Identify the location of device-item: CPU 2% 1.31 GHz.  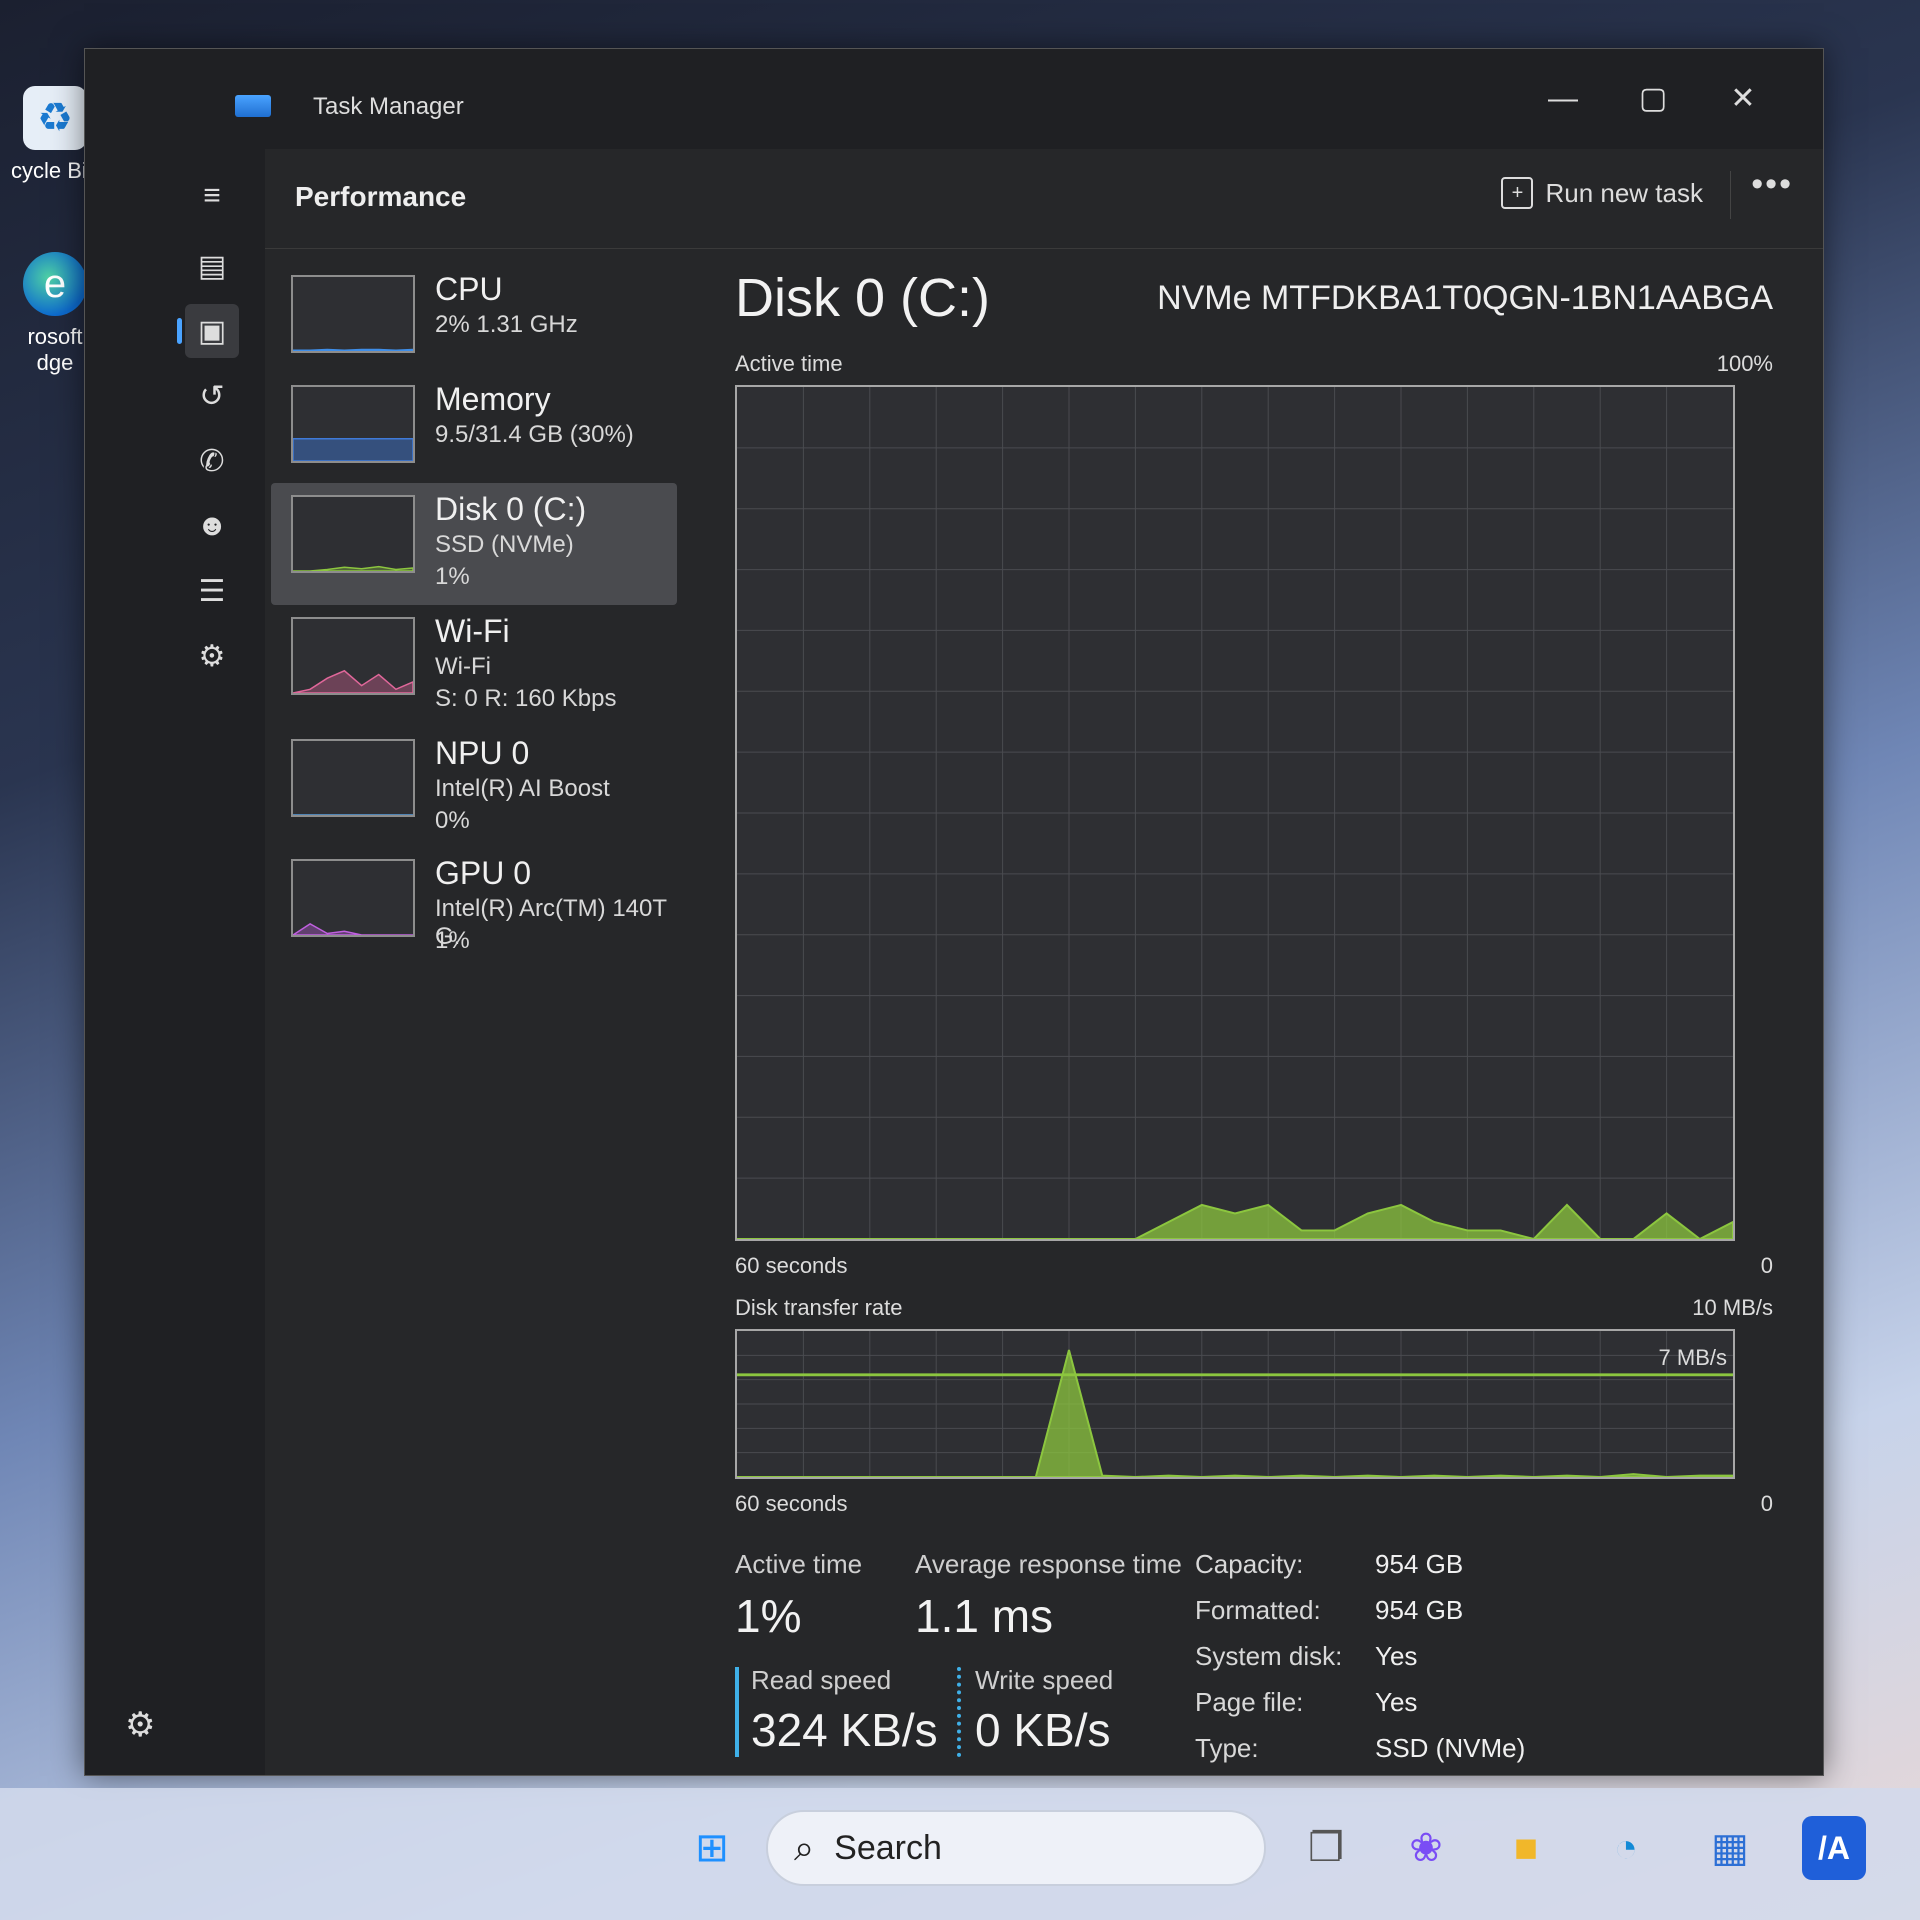
(474, 324).